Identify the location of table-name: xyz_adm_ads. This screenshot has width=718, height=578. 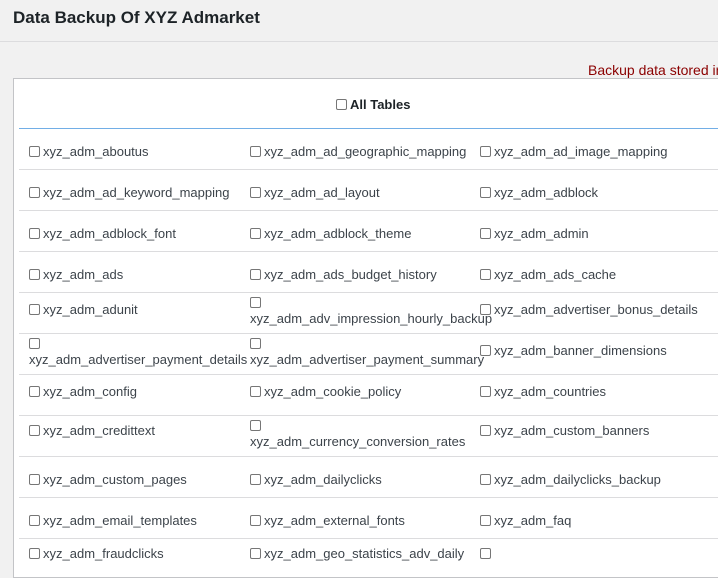
(83, 274).